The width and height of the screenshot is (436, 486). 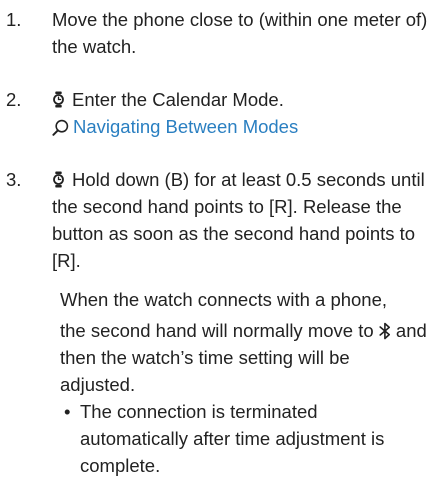 I want to click on step-number: 3., so click(x=14, y=179).